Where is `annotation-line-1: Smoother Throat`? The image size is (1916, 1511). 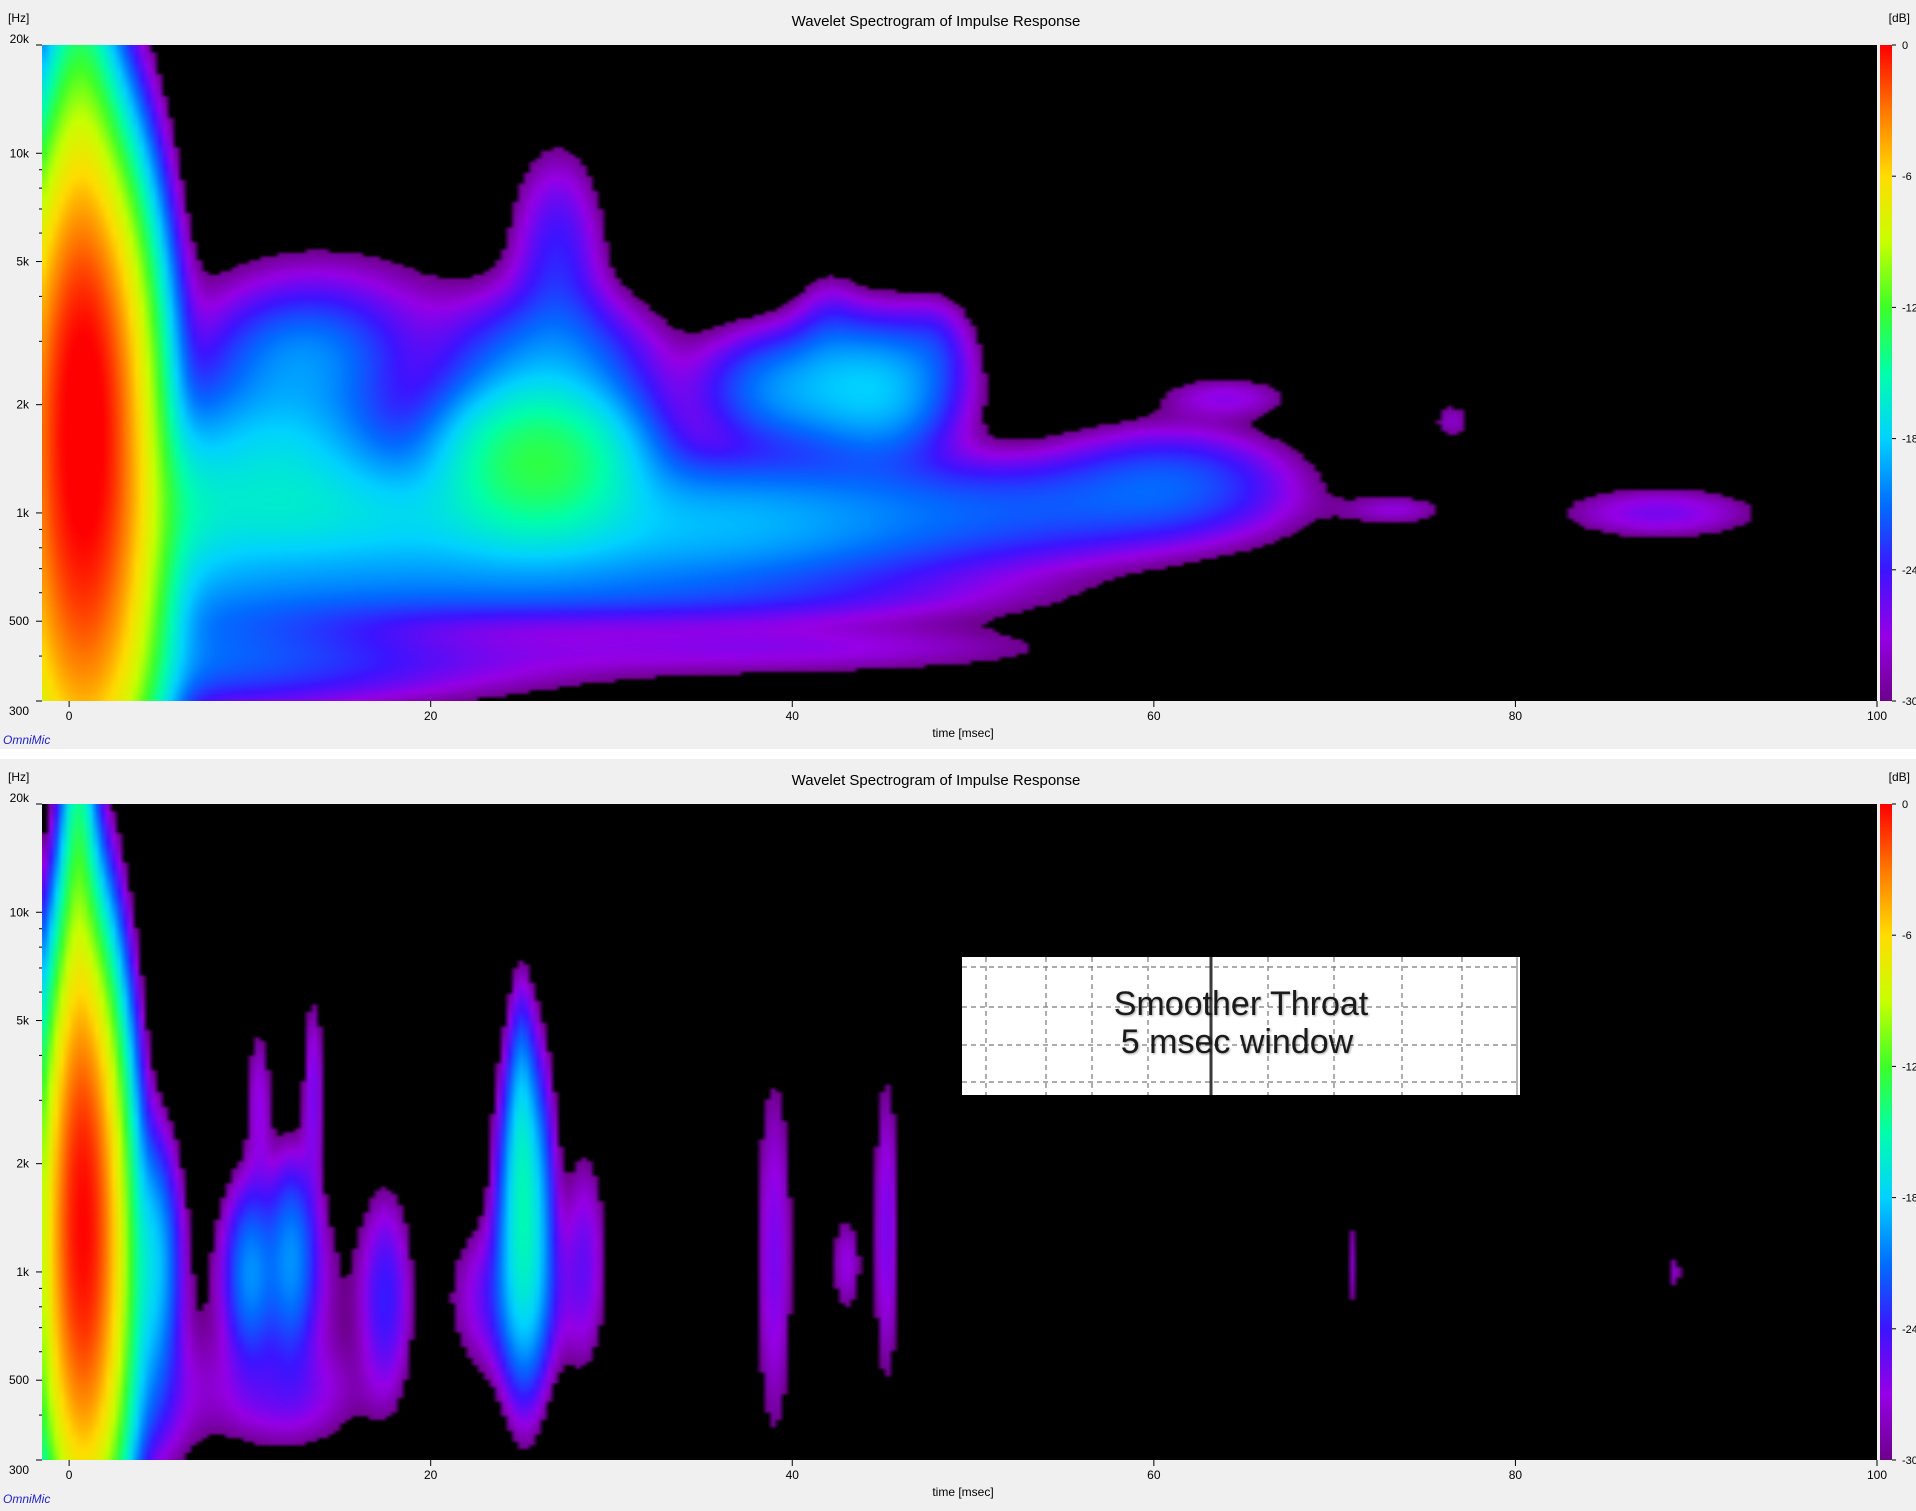 annotation-line-1: Smoother Throat is located at coordinates (1241, 1004).